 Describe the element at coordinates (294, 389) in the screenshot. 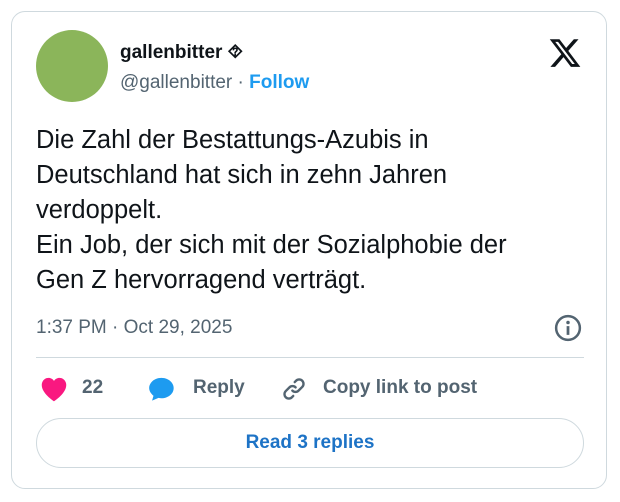

I see `link-icon` at that location.